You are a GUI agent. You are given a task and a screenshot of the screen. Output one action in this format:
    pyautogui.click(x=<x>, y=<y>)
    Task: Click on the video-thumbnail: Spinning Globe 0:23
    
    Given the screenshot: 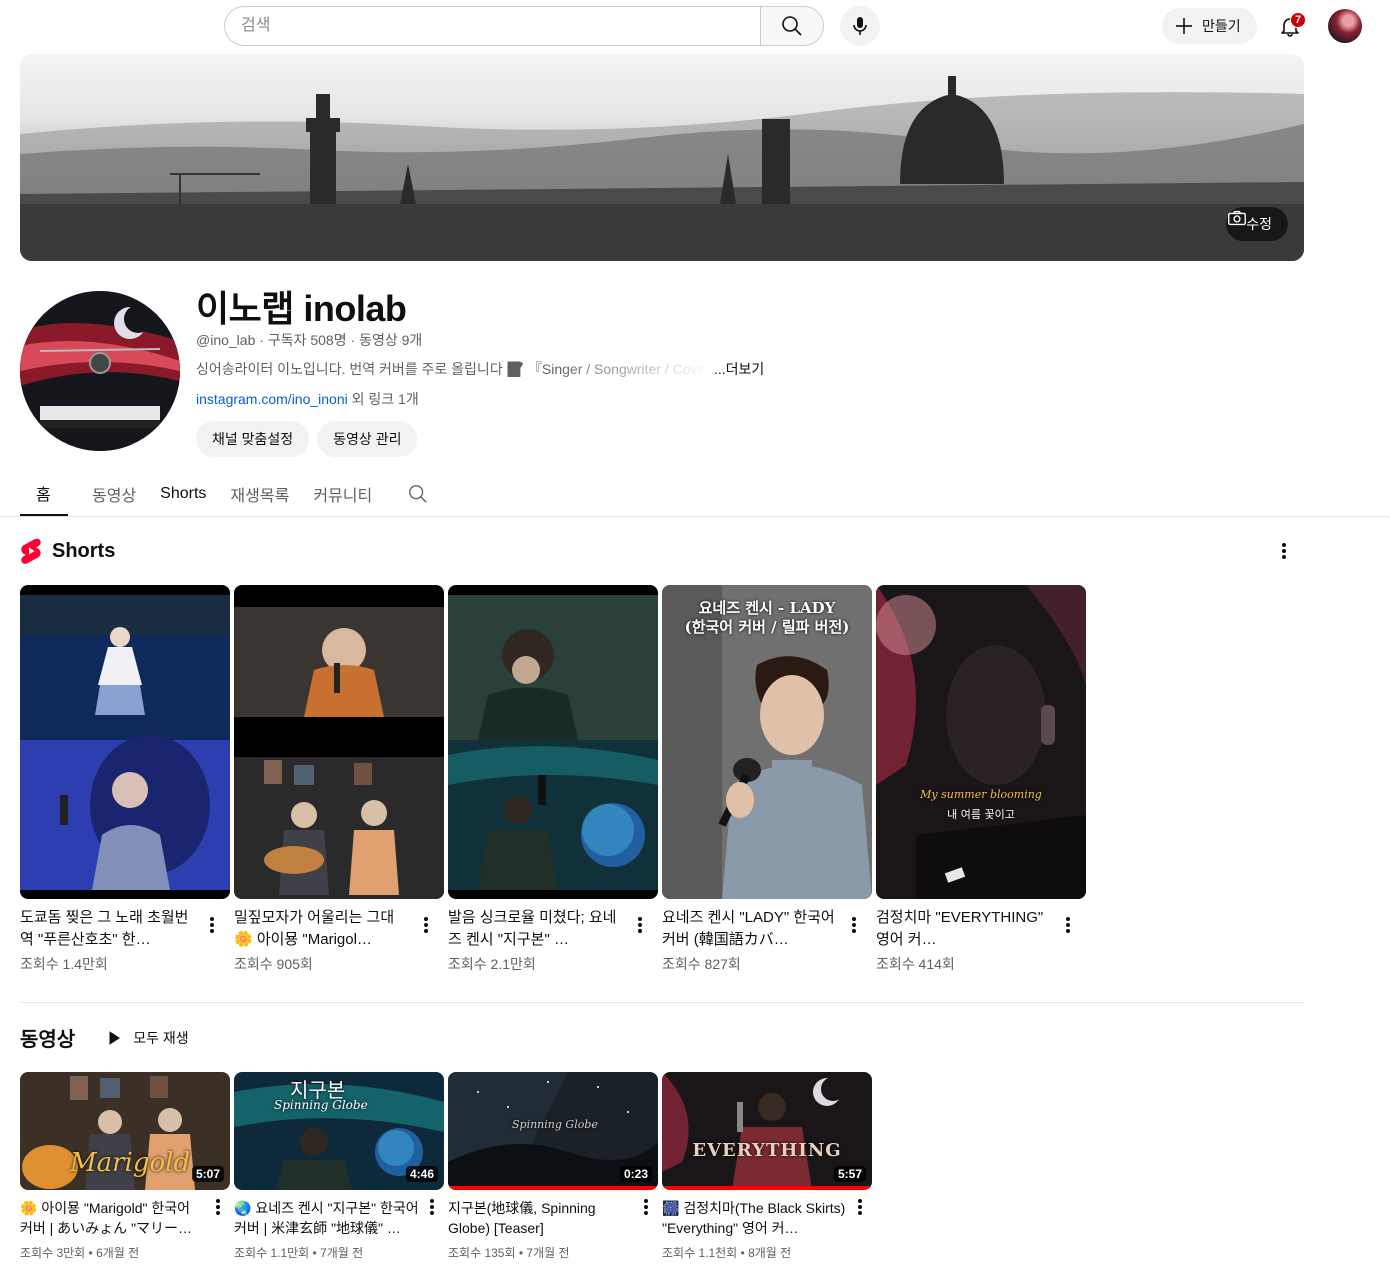 What is the action you would take?
    pyautogui.click(x=553, y=1131)
    